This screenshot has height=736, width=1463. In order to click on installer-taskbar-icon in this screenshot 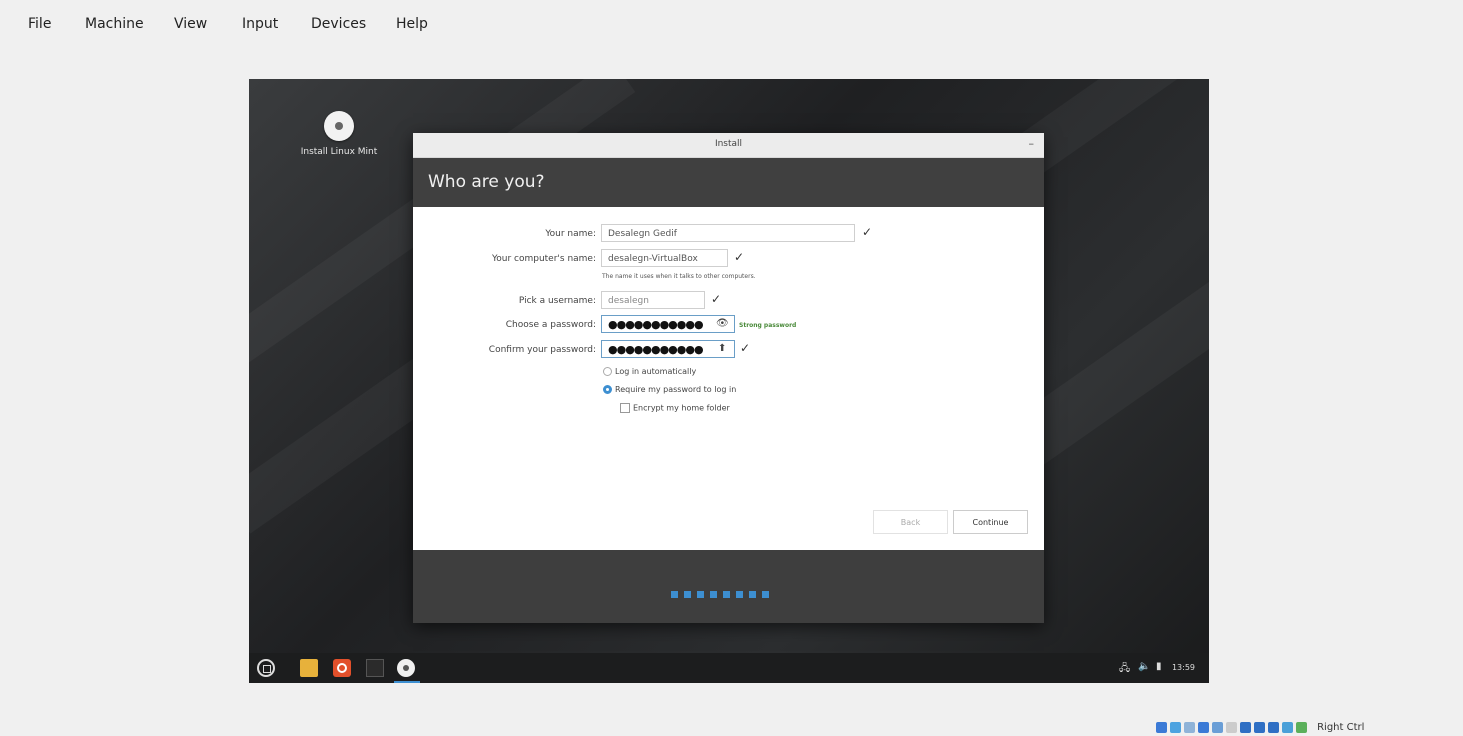, I will do `click(406, 668)`.